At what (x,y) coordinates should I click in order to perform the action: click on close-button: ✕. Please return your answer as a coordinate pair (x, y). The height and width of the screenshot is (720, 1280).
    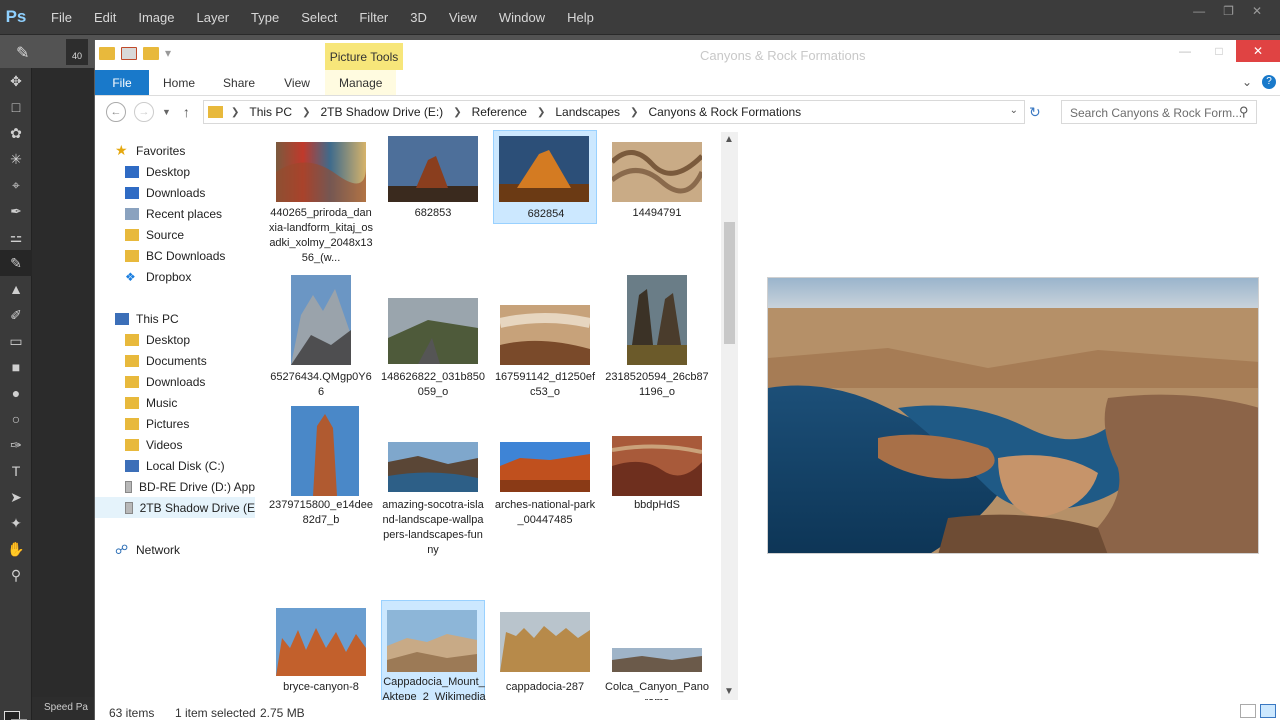
    Looking at the image, I should click on (1258, 51).